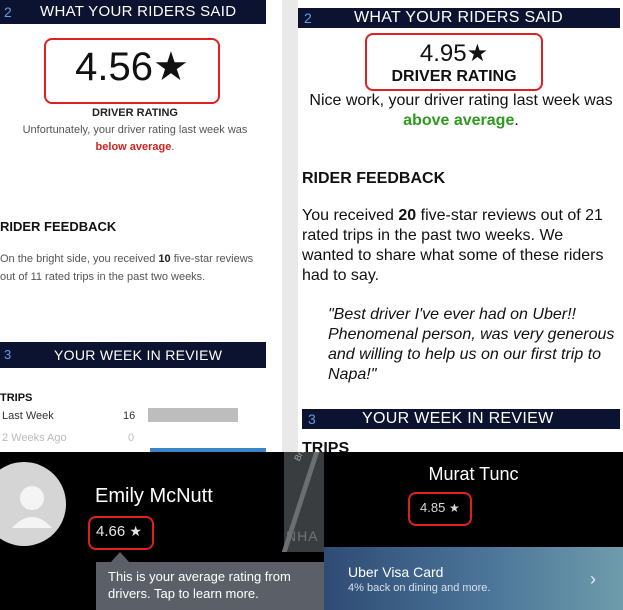  I want to click on chevron-right-icon: ›, so click(593, 579).